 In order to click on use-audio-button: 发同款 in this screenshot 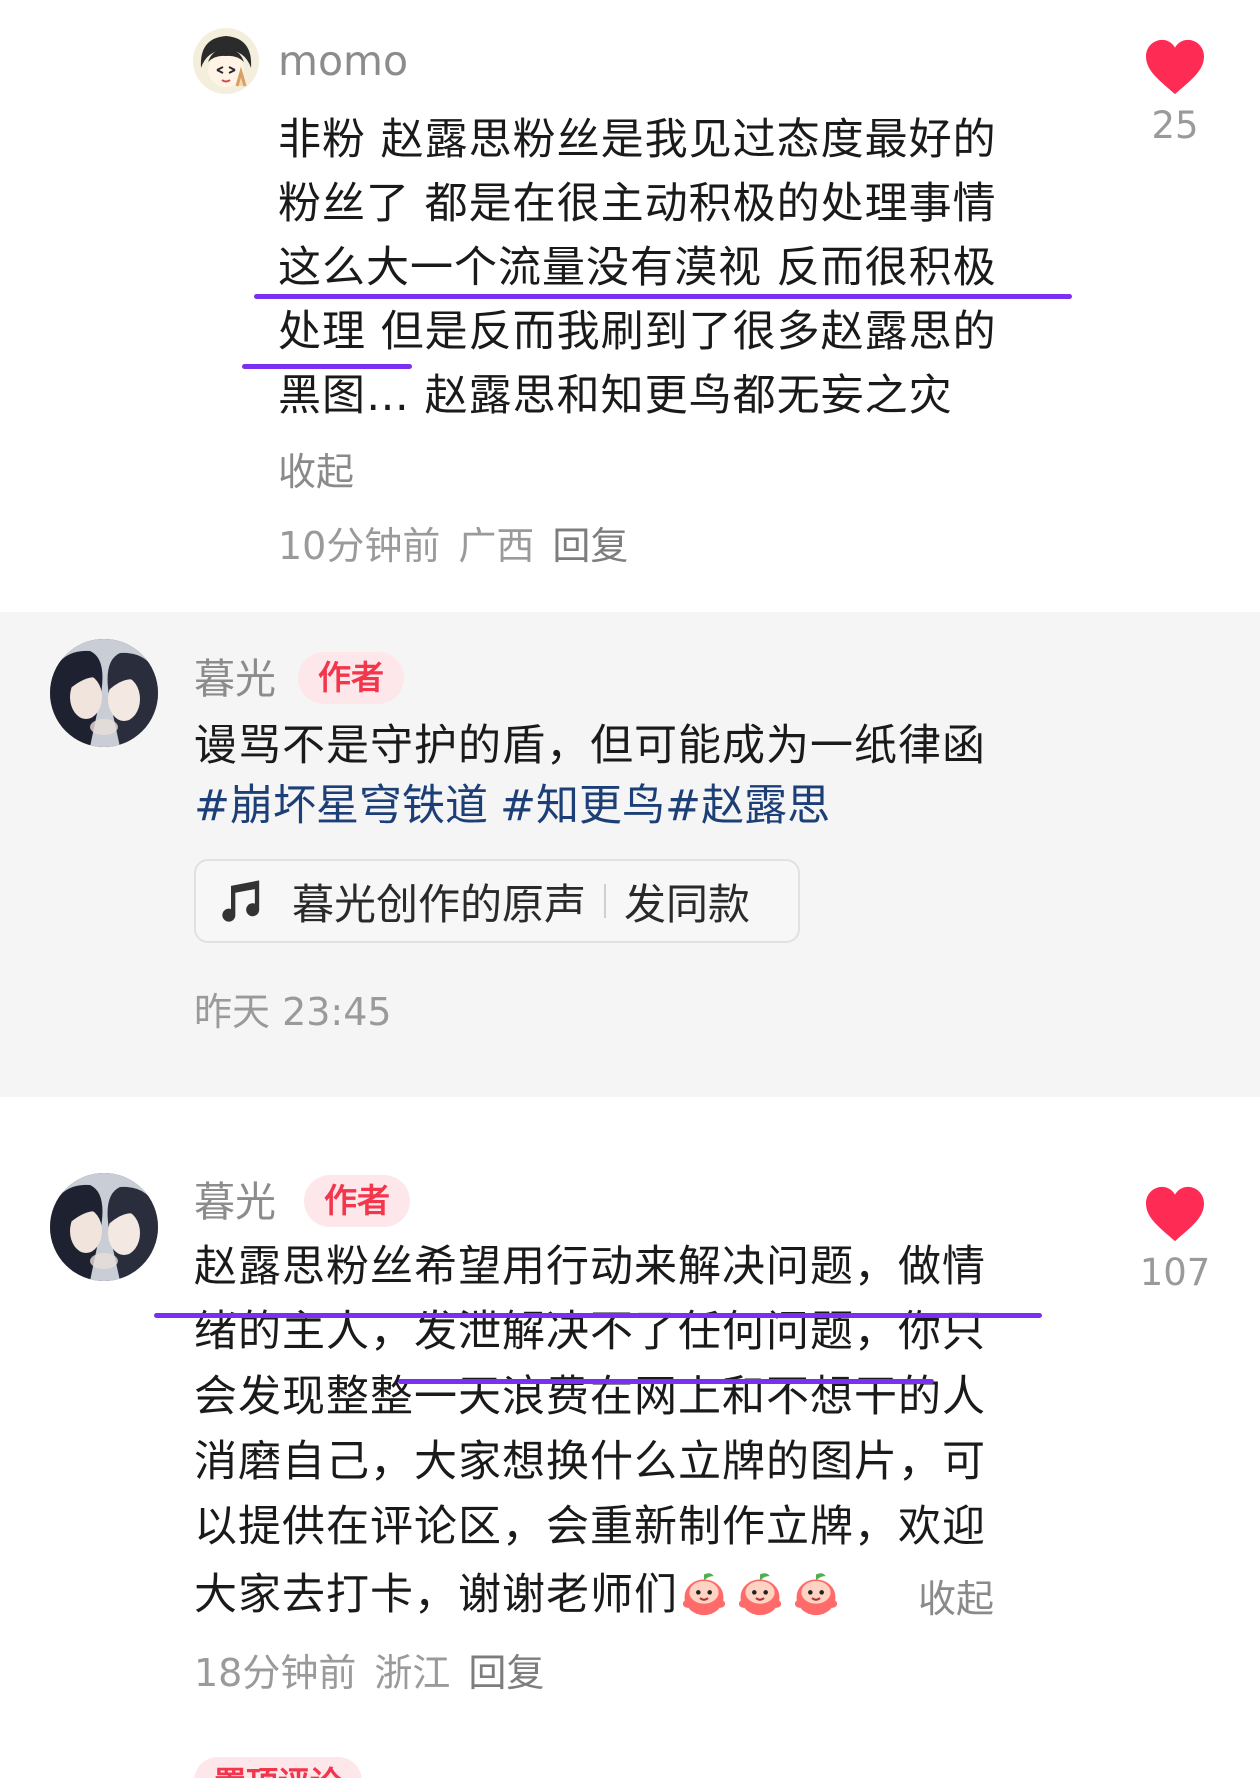, I will do `click(687, 901)`.